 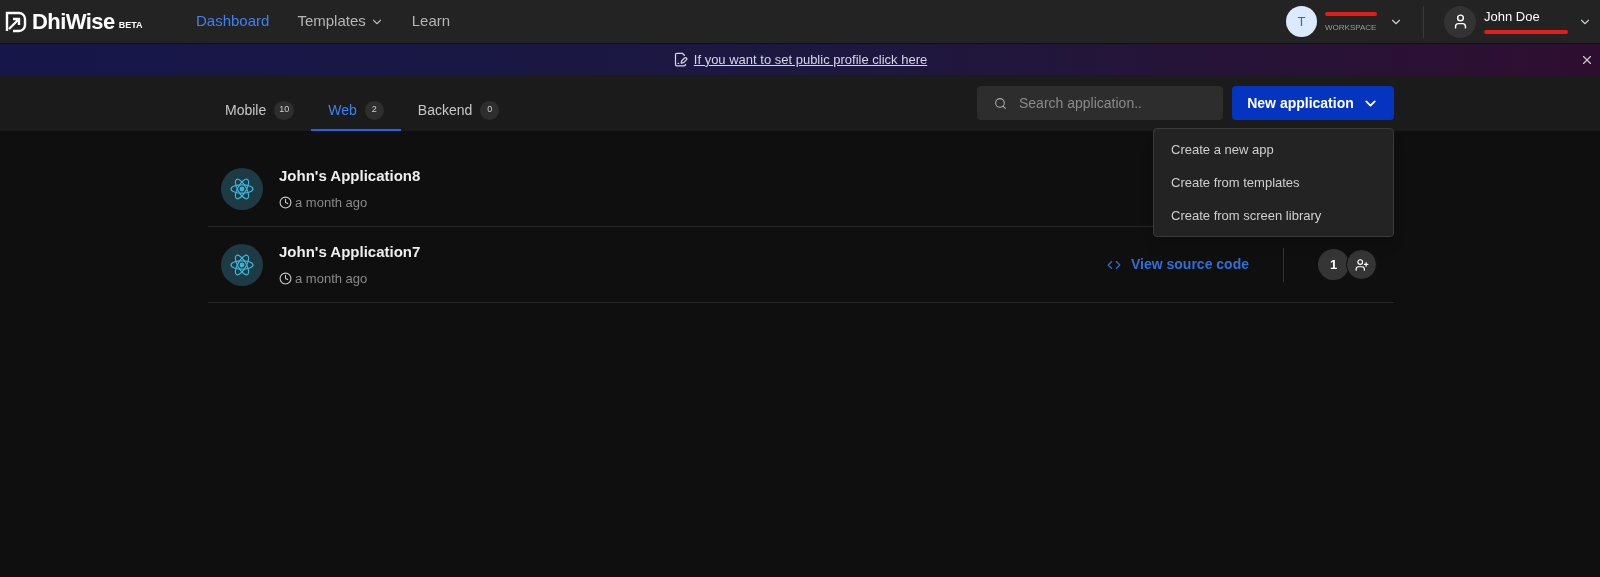 What do you see at coordinates (374, 110) in the screenshot?
I see `count-badge: 2` at bounding box center [374, 110].